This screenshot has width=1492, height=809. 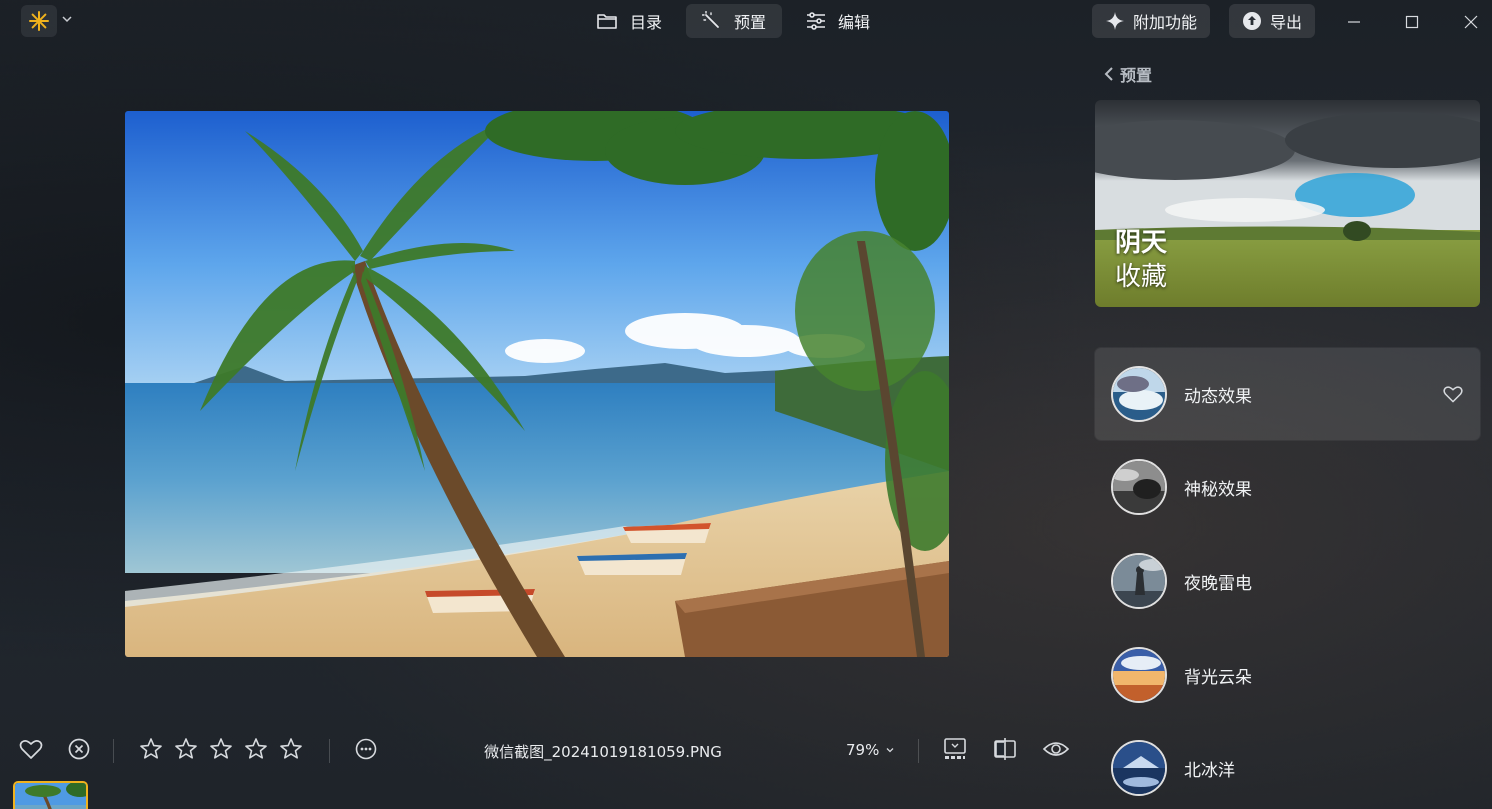 I want to click on app-menu-button, so click(x=39, y=21).